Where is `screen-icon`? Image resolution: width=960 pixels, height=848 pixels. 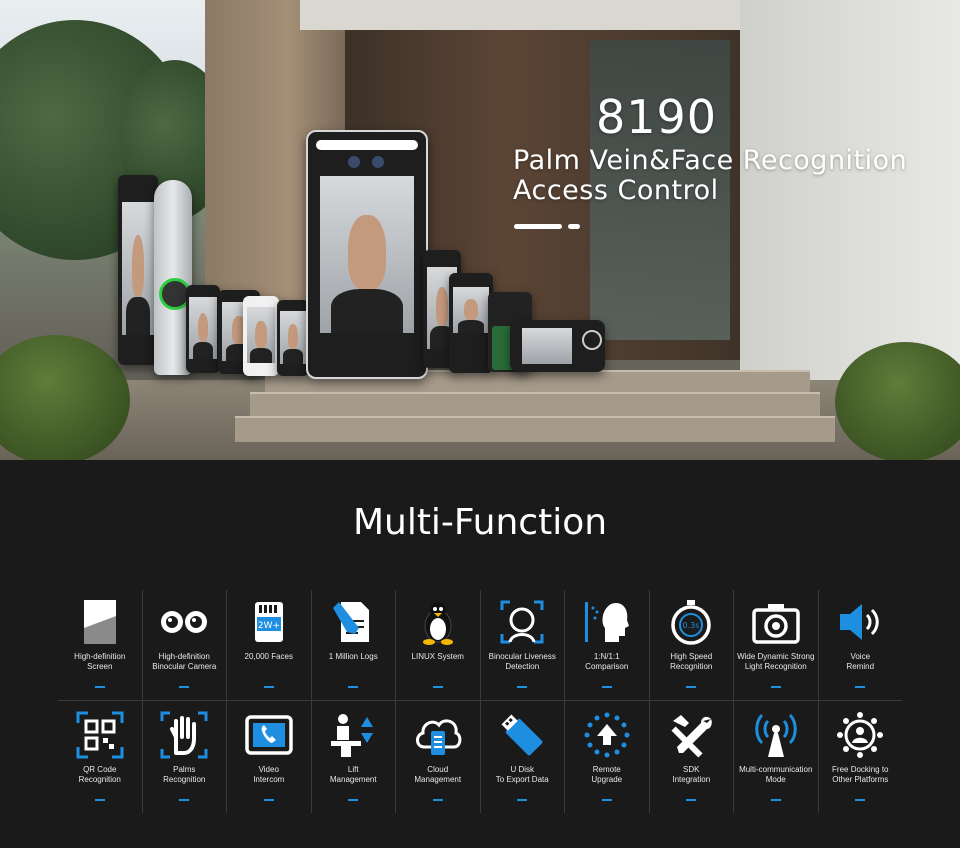 screen-icon is located at coordinates (99, 622).